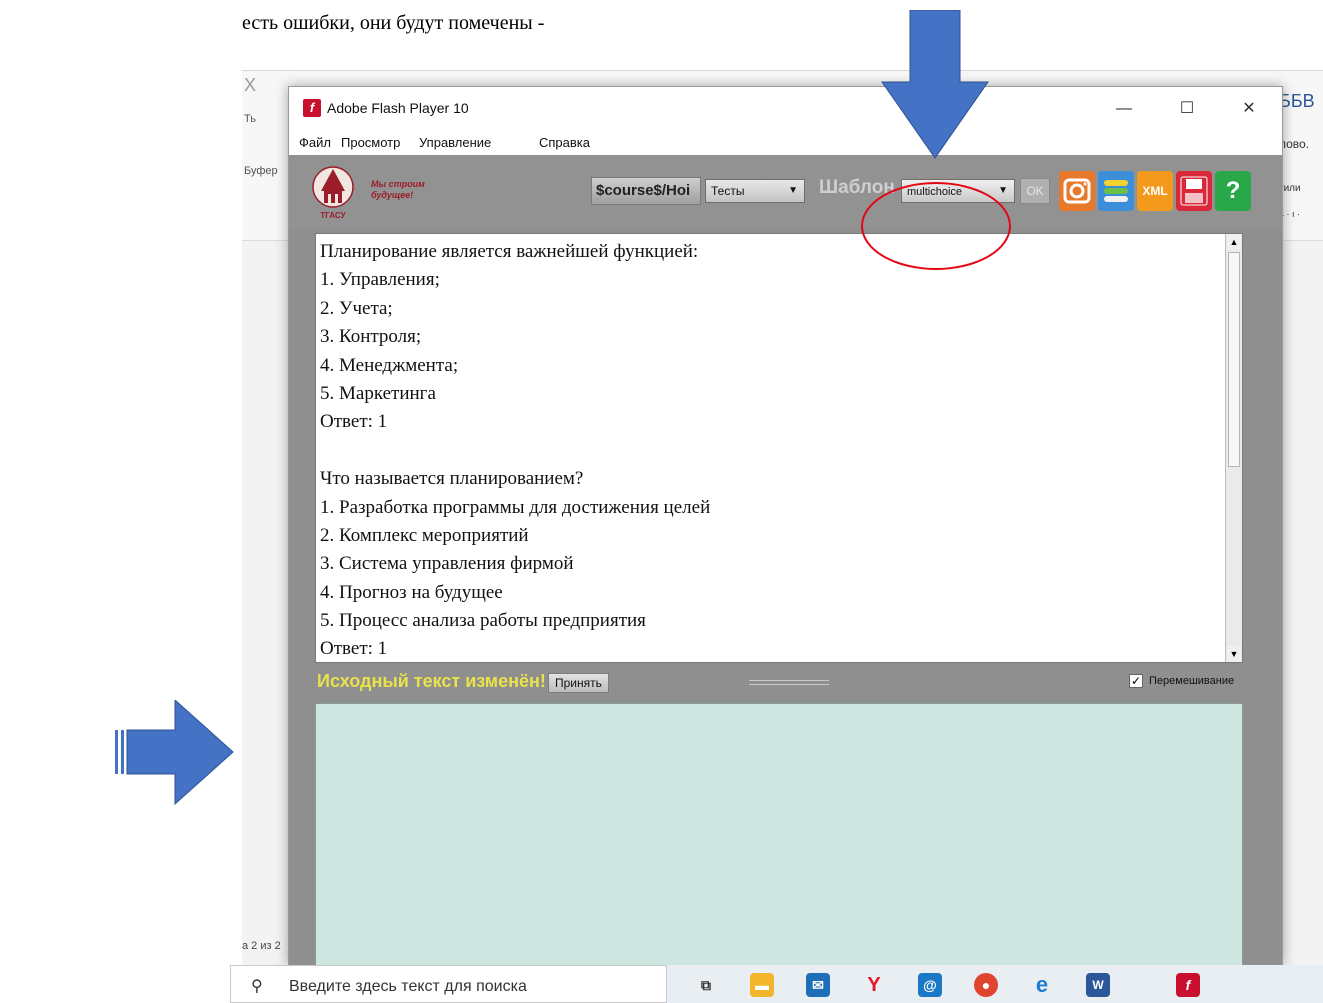  Describe the element at coordinates (411, 592) in the screenshot. I see `editor-line: 4. Прогноз на будущее` at that location.